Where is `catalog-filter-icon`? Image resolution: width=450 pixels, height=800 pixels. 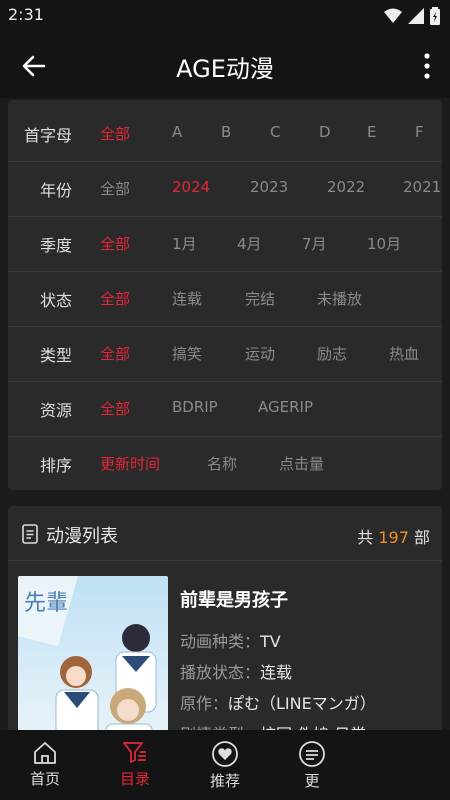 catalog-filter-icon is located at coordinates (134, 752).